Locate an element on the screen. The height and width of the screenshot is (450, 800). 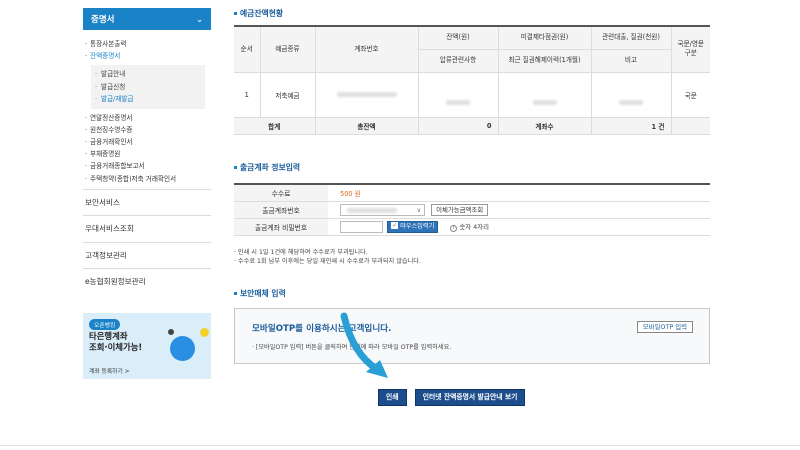
banner-badge: 오픈뱅킹 is located at coordinates (105, 324).